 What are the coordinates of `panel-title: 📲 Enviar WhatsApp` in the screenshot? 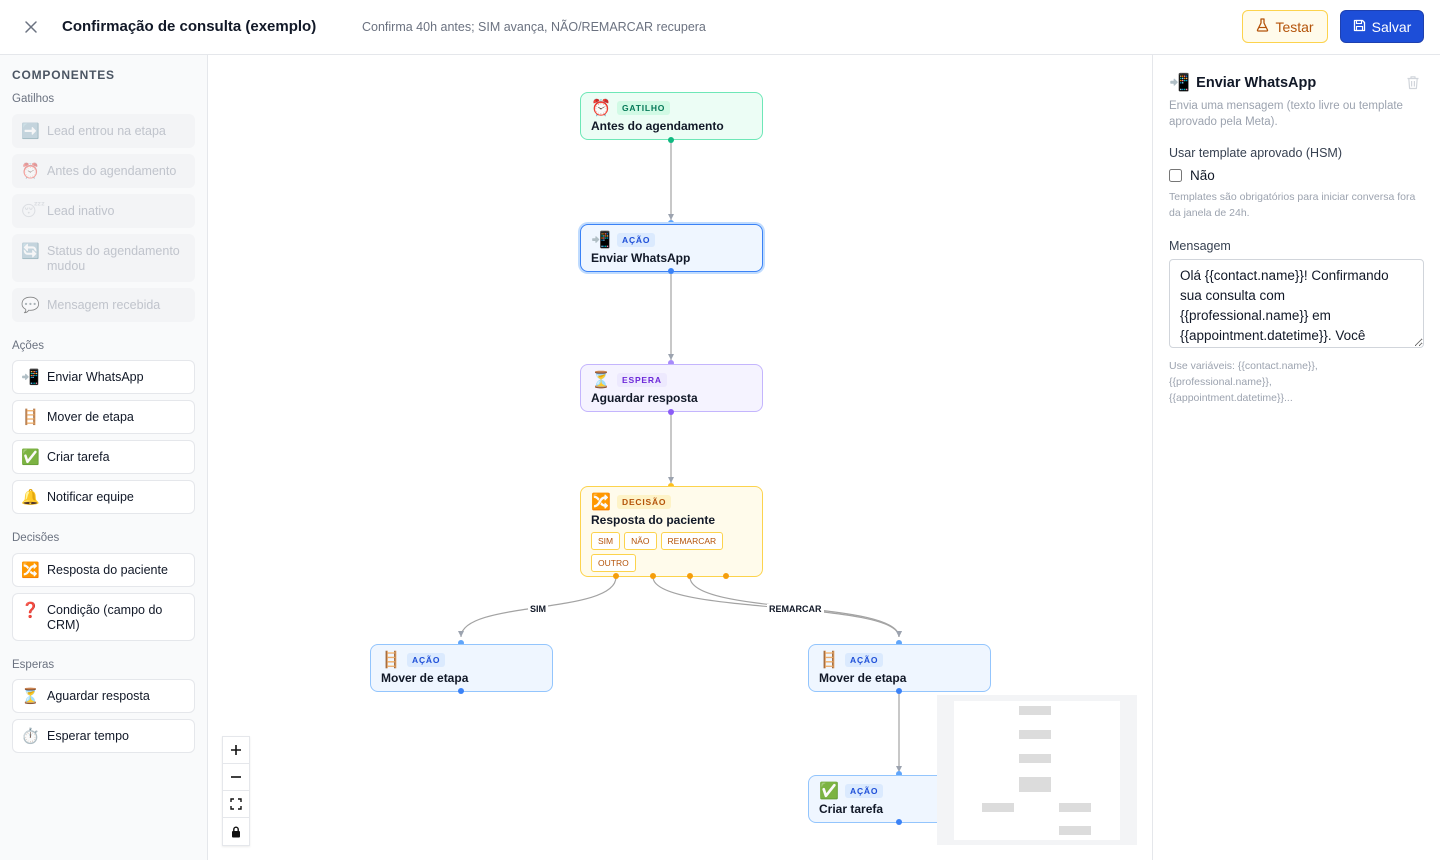 It's located at (1242, 83).